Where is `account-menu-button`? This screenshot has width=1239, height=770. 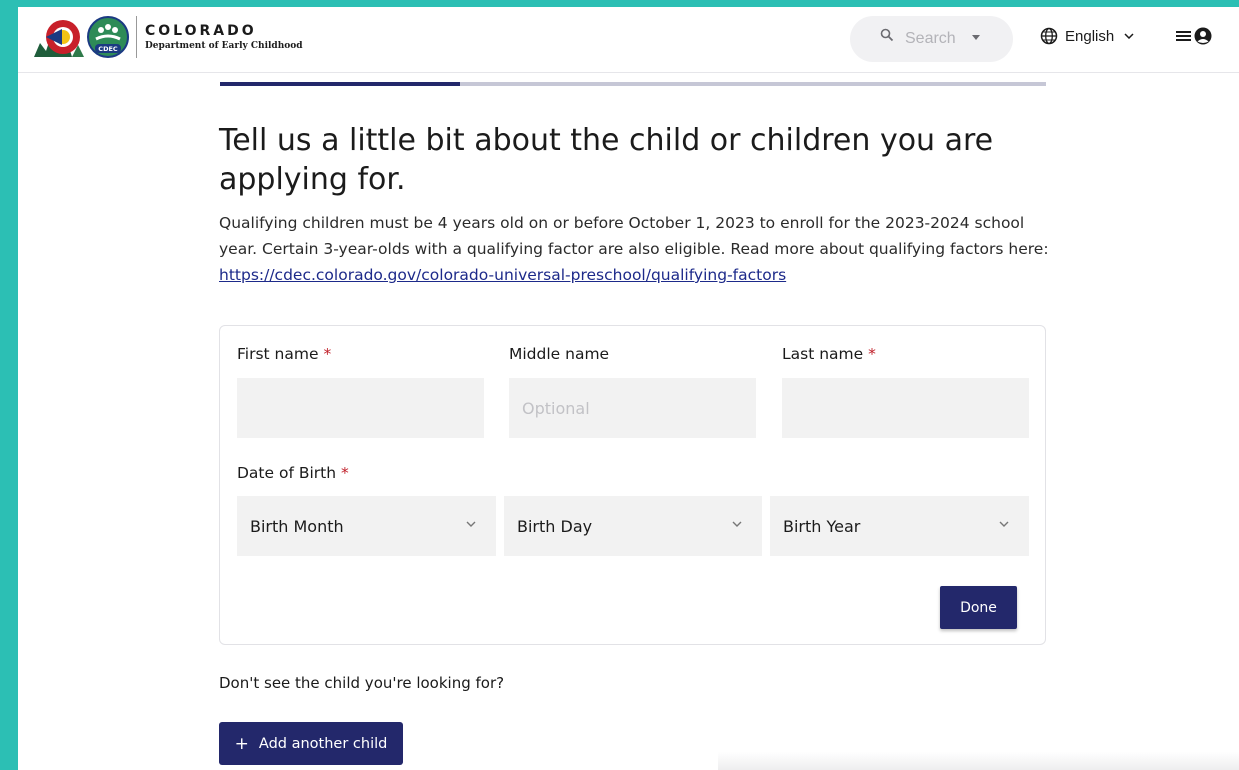
account-menu-button is located at coordinates (1194, 36).